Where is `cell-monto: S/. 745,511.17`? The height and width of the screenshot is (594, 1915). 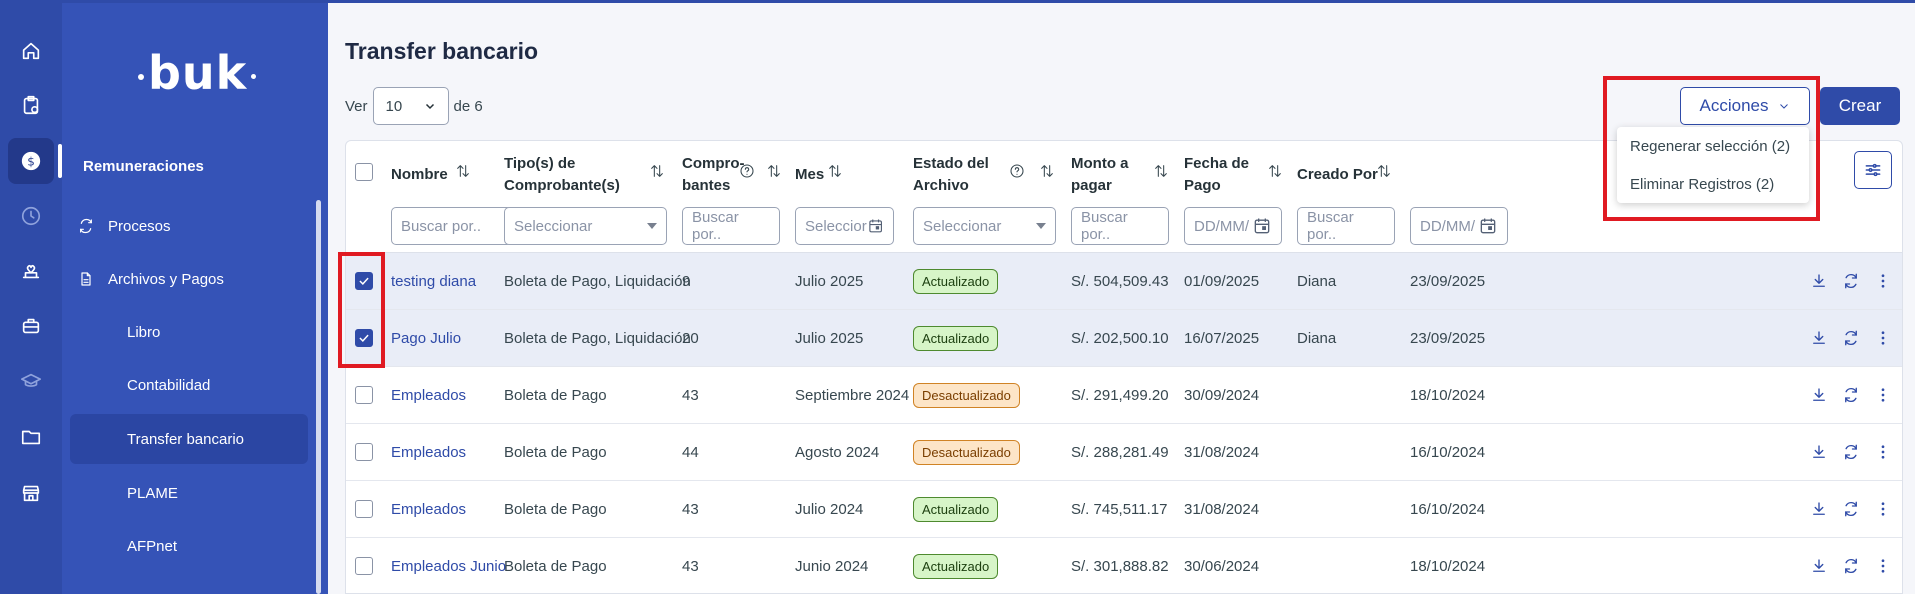
cell-monto: S/. 745,511.17 is located at coordinates (1119, 509).